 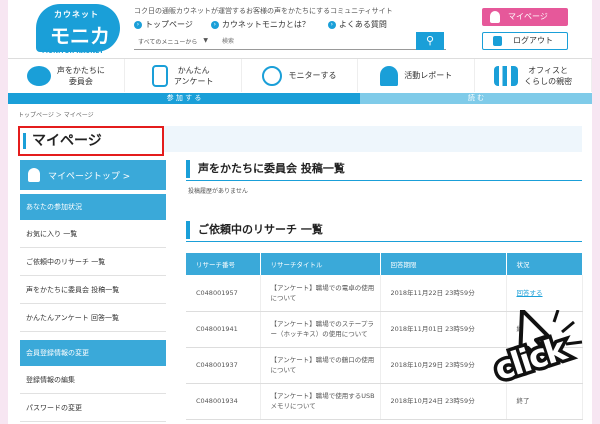 I want to click on research-id: C048001937, so click(x=223, y=365).